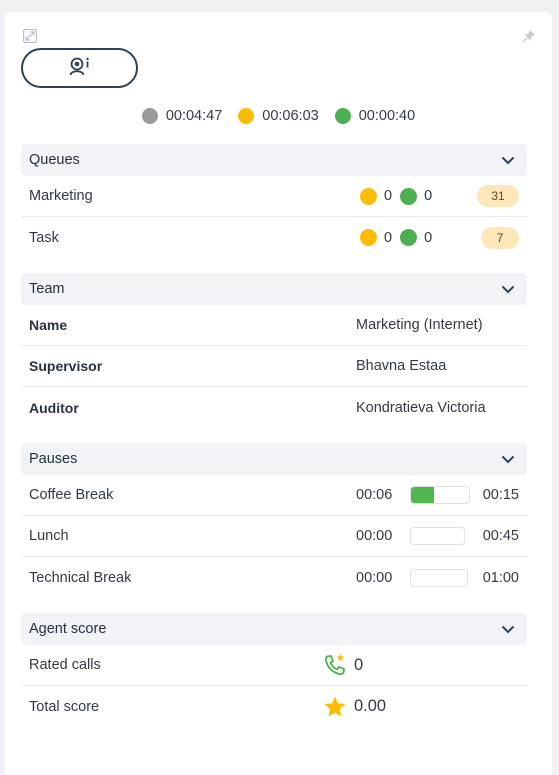 This screenshot has width=559, height=775. Describe the element at coordinates (274, 706) in the screenshot. I see `total-score-row: Total score 0.00` at that location.